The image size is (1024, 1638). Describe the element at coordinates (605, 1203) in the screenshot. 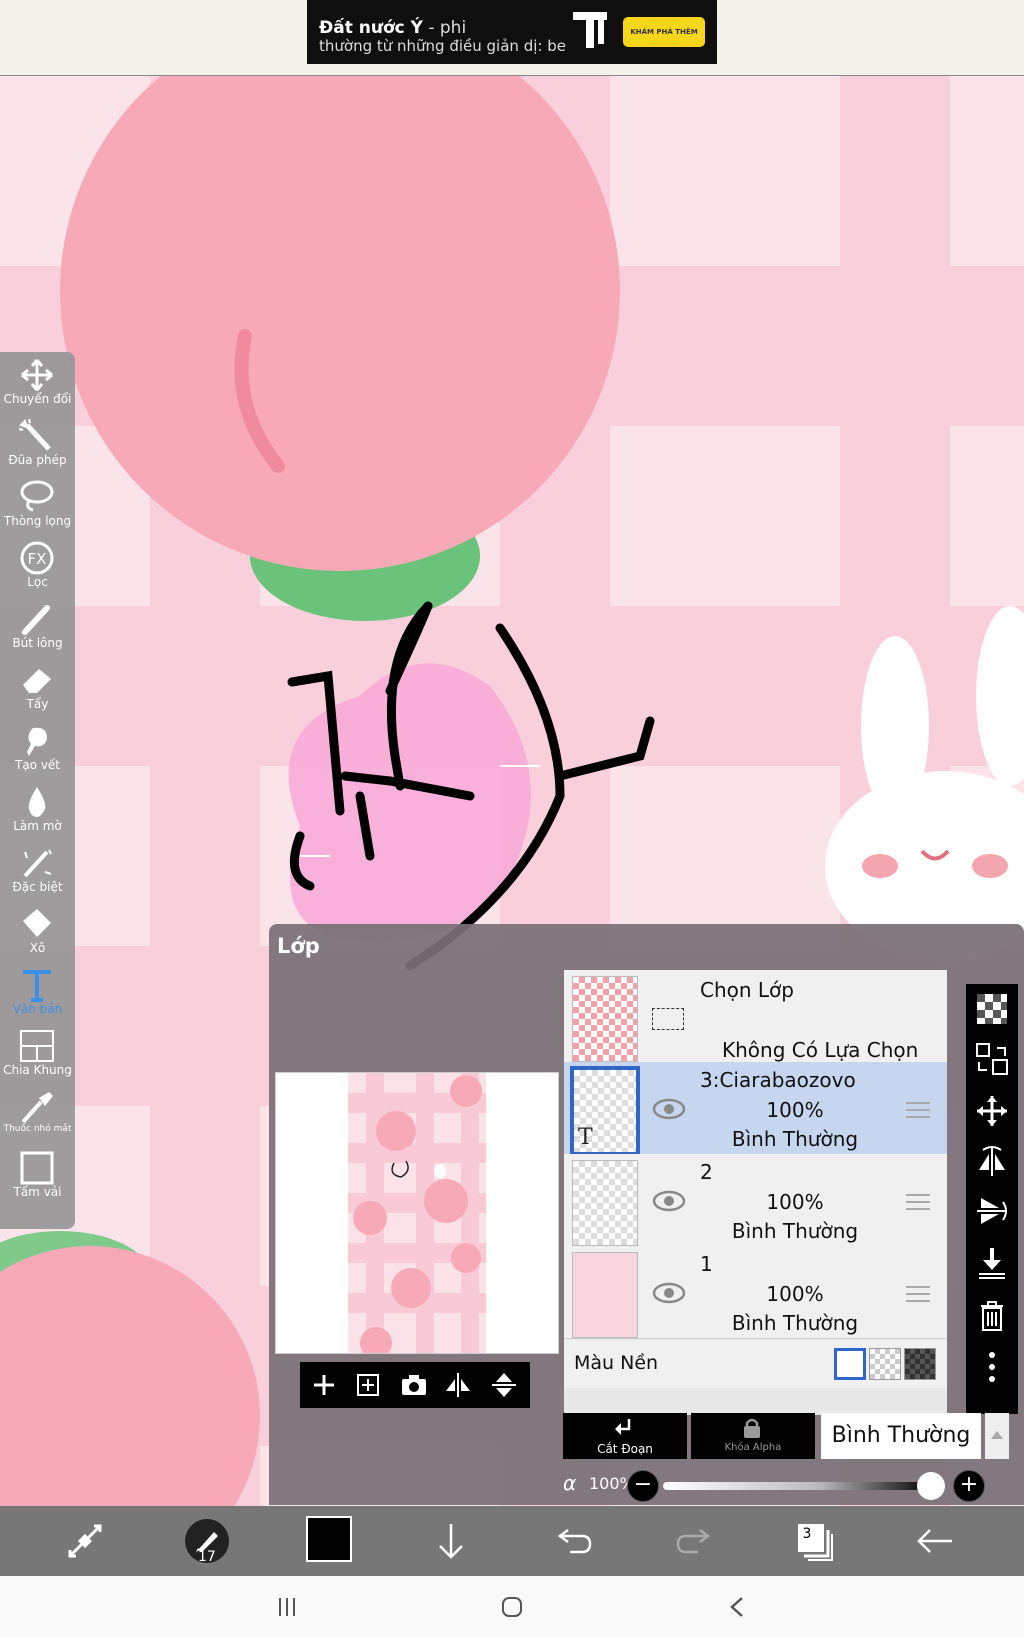

I see `layer-thumbnail` at that location.